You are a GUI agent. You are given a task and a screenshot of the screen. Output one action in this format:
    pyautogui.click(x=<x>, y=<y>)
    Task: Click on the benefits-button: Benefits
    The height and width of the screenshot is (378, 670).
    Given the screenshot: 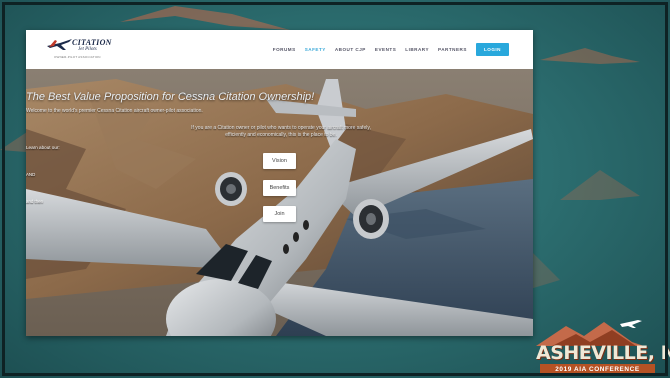 What is the action you would take?
    pyautogui.click(x=279, y=188)
    